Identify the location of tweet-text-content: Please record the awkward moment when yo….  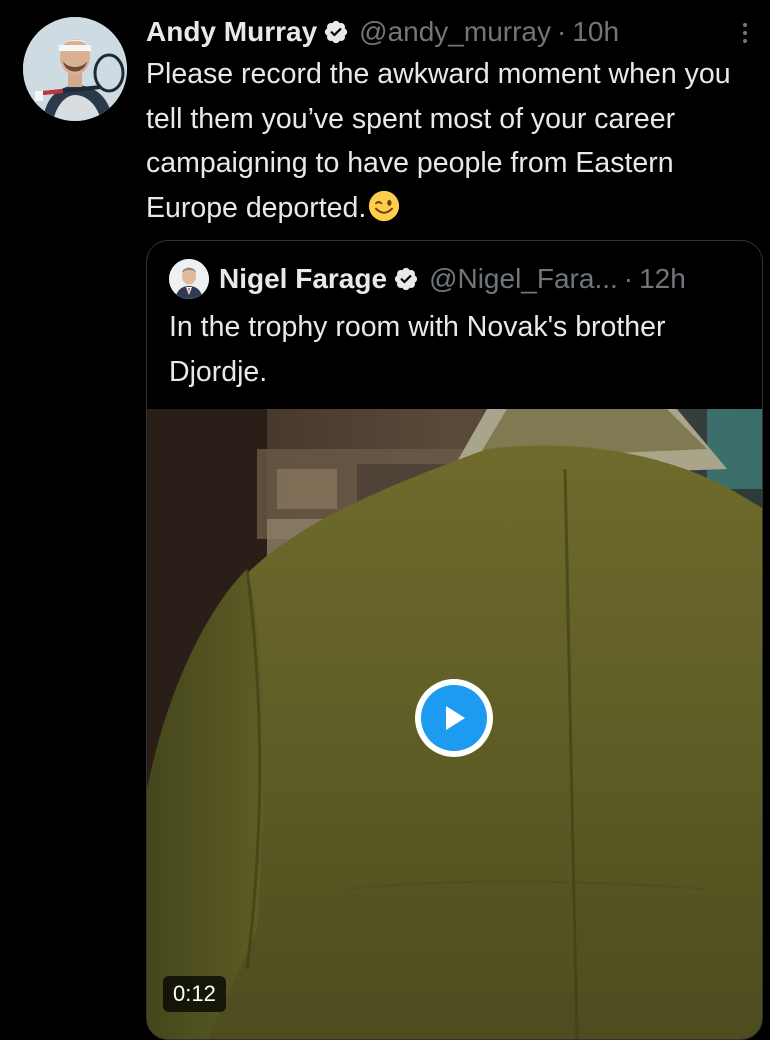
(438, 141).